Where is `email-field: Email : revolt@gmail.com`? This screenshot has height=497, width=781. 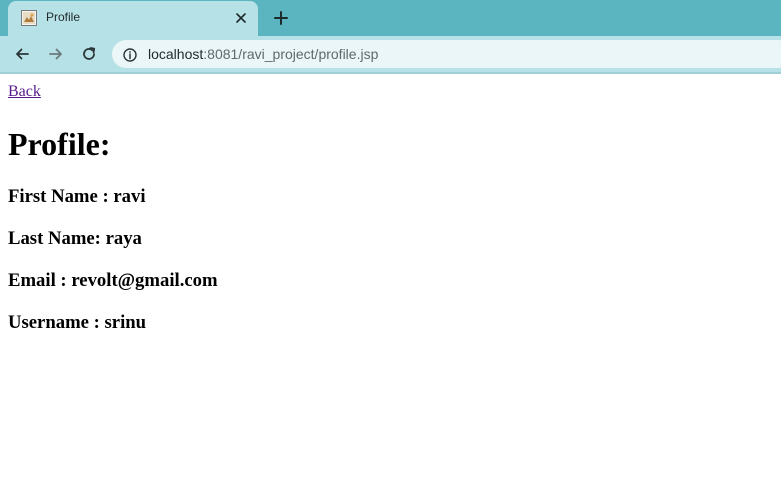 email-field: Email : revolt@gmail.com is located at coordinates (113, 280).